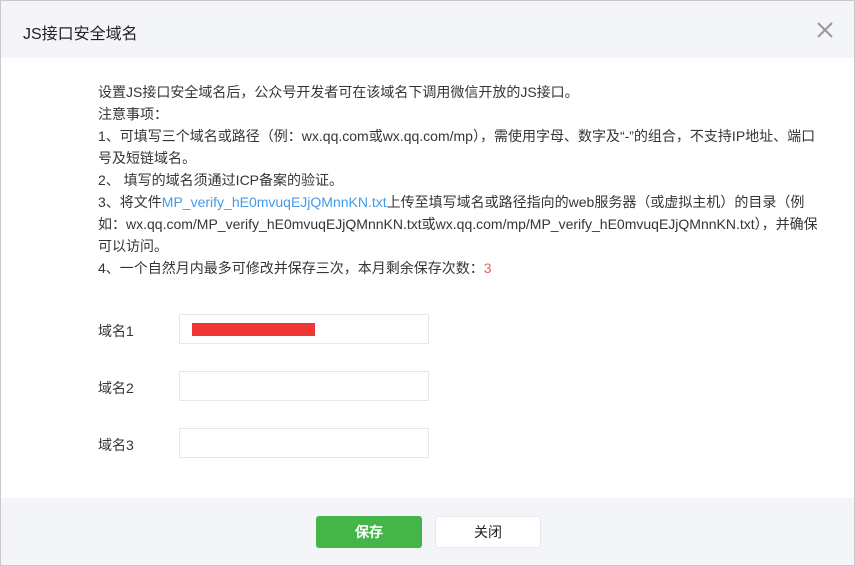 The width and height of the screenshot is (855, 566). Describe the element at coordinates (427, 531) in the screenshot. I see `dialog-footer: 保存 关闭` at that location.